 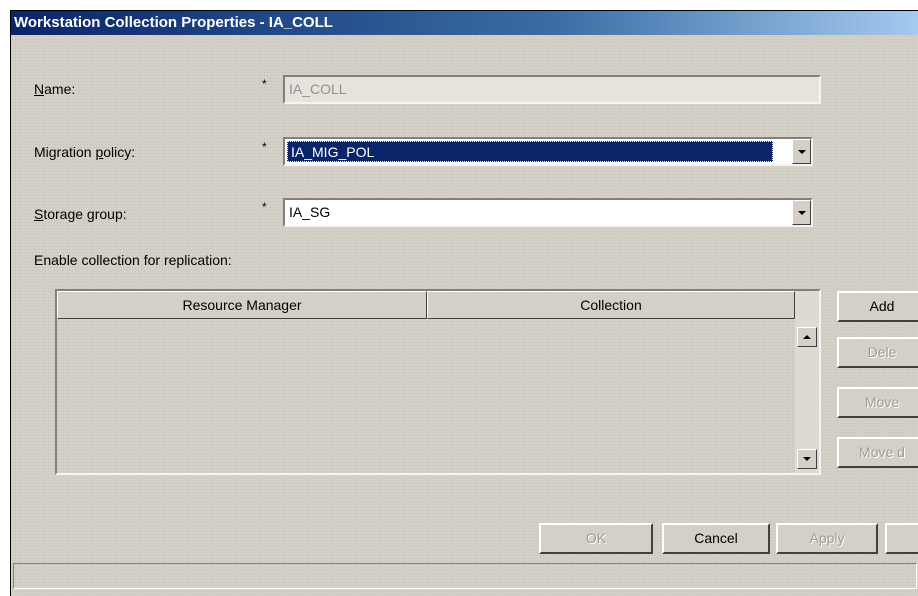 What do you see at coordinates (877, 402) in the screenshot?
I see `move-up-button: Move` at bounding box center [877, 402].